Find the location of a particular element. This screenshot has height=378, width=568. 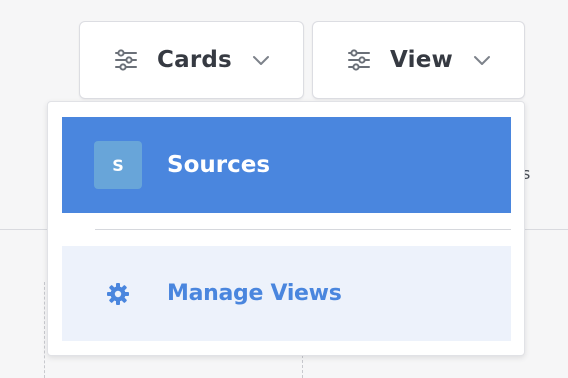

view-dropdown-button: View is located at coordinates (418, 60).